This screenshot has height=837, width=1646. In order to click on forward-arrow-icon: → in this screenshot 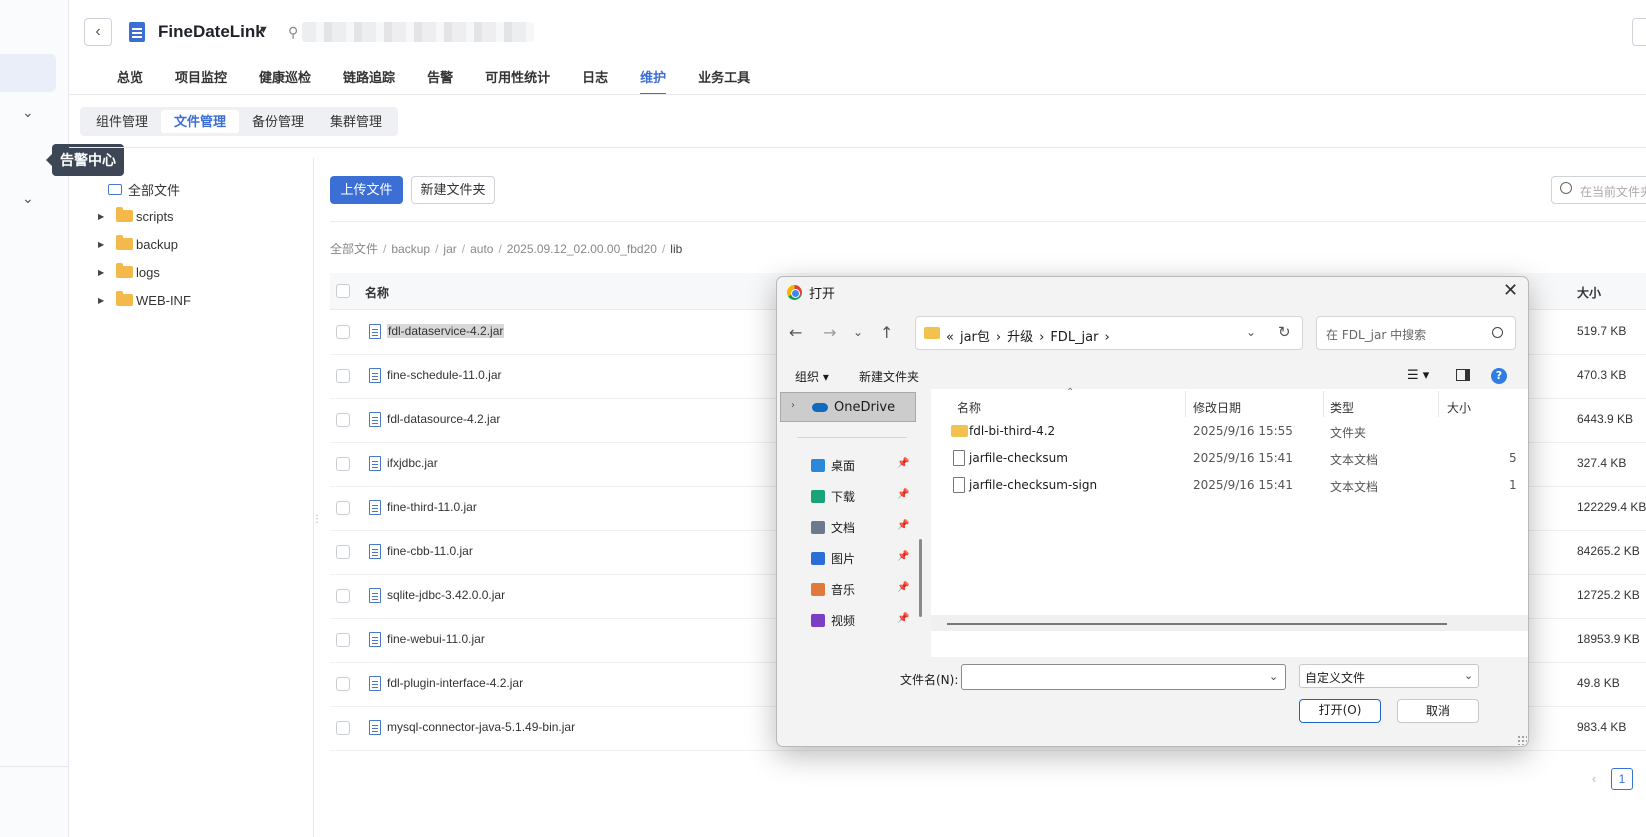, I will do `click(829, 332)`.